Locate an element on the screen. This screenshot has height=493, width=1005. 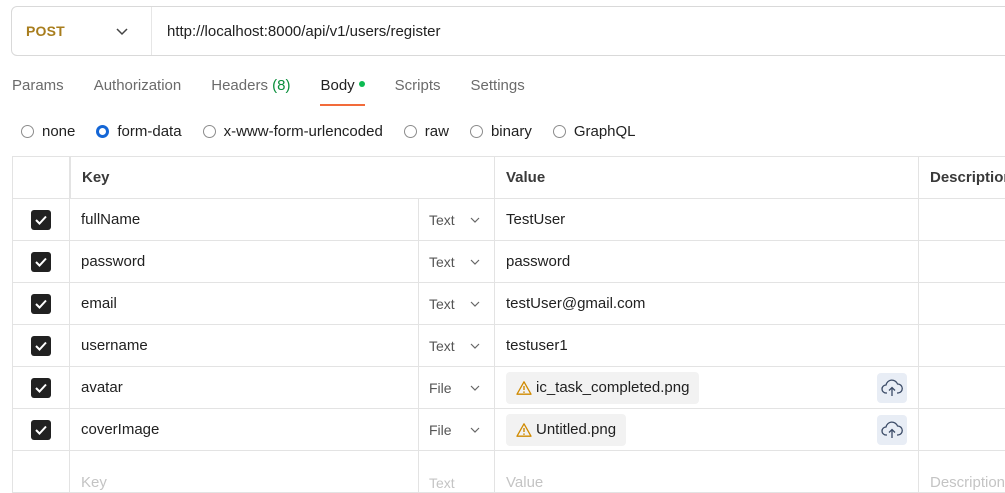
value-cell: TestUser is located at coordinates (706, 219).